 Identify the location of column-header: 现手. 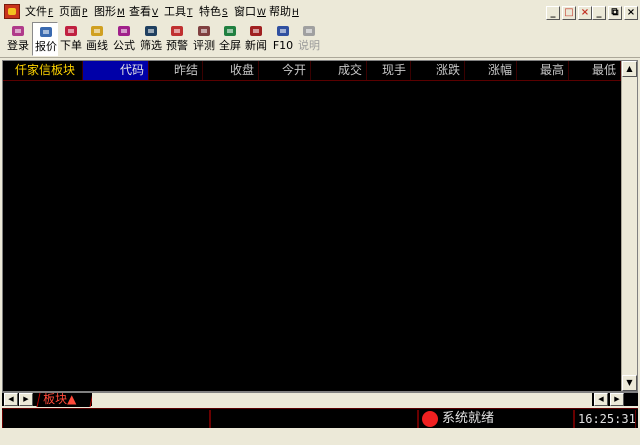
(389, 70).